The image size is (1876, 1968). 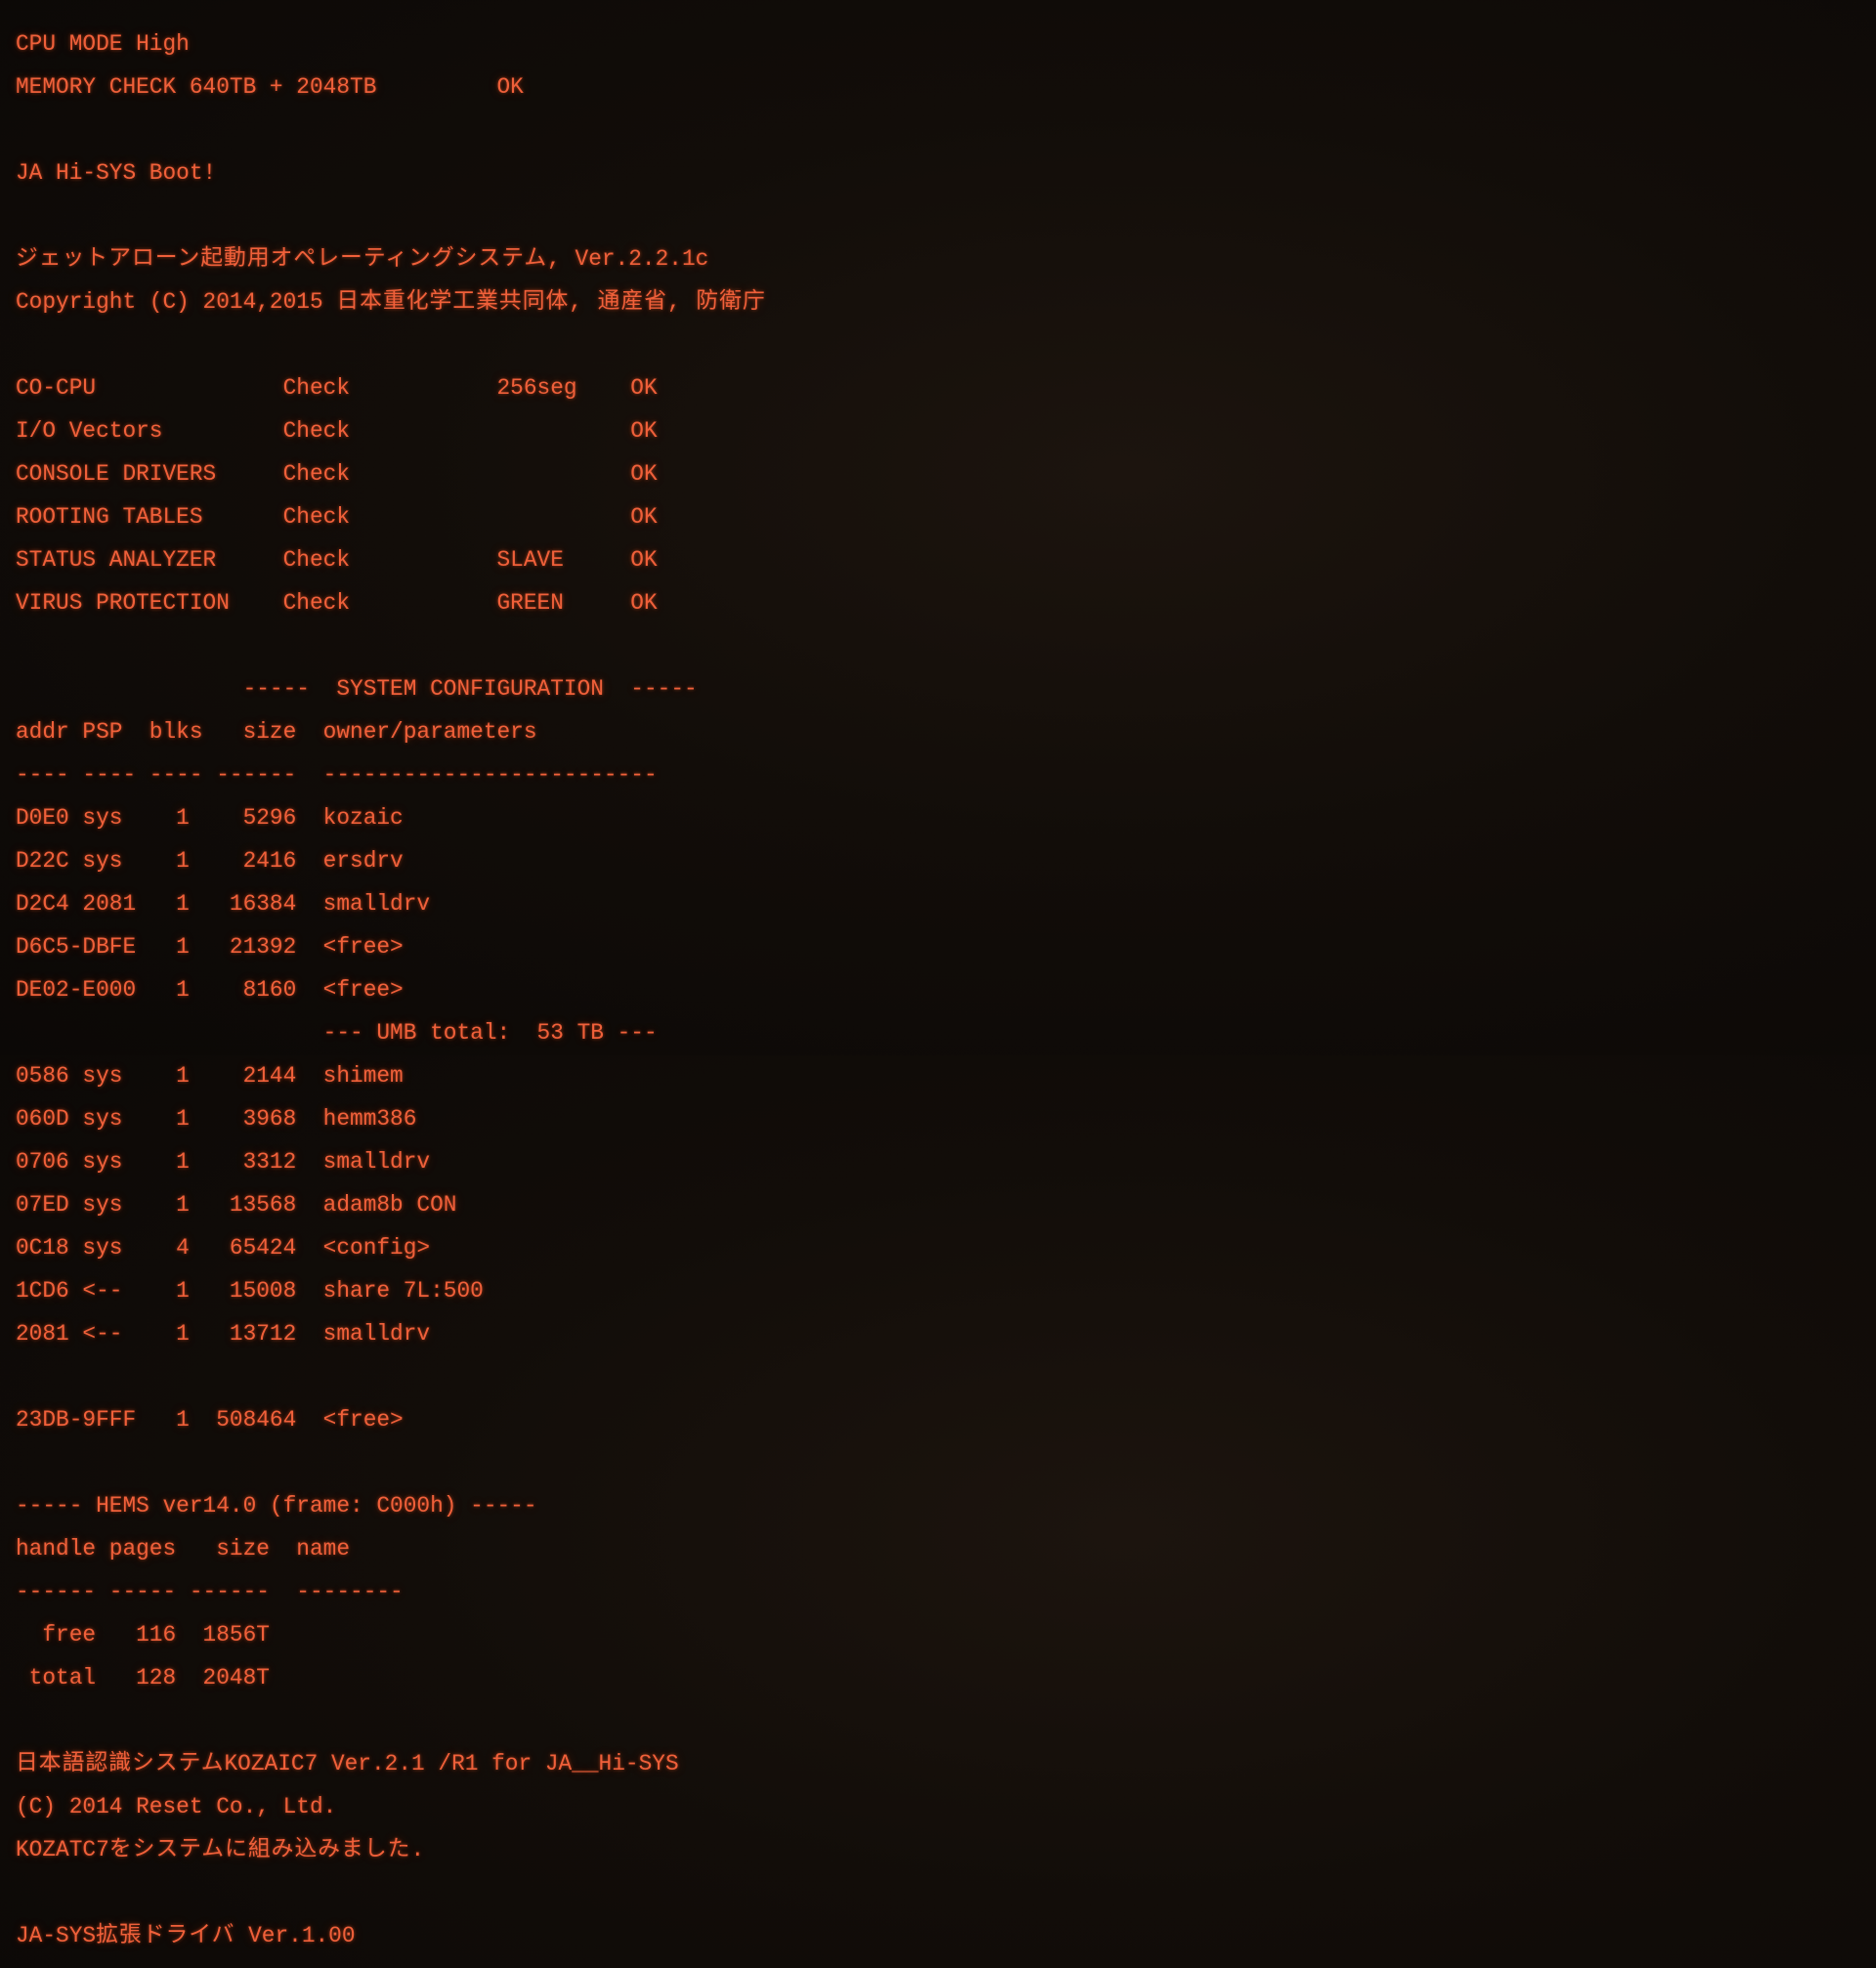 I want to click on boot-message-line: JA Hi-SYS Boot!, so click(x=116, y=173).